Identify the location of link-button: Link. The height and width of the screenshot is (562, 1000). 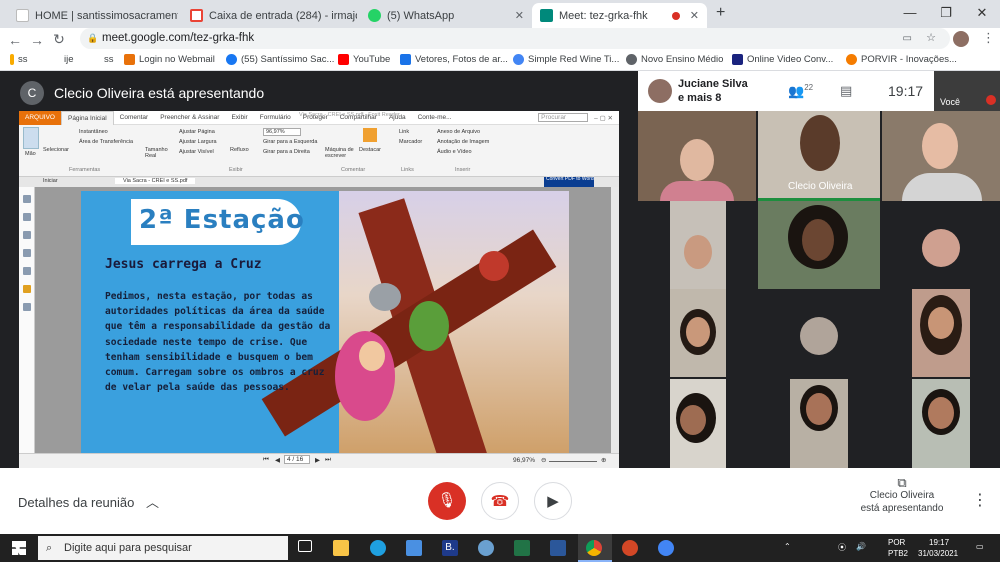
(404, 132).